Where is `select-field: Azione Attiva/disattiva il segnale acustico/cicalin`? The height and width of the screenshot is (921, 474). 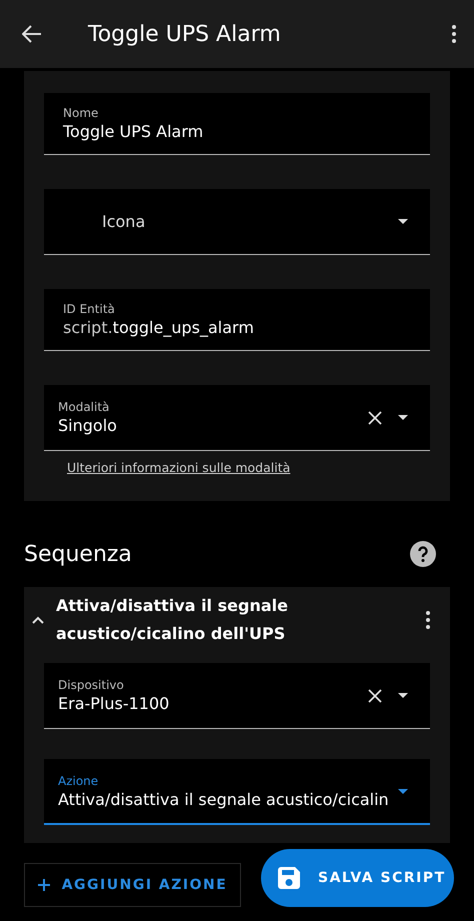
select-field: Azione Attiva/disattiva il segnale acustico/cicalin is located at coordinates (237, 792).